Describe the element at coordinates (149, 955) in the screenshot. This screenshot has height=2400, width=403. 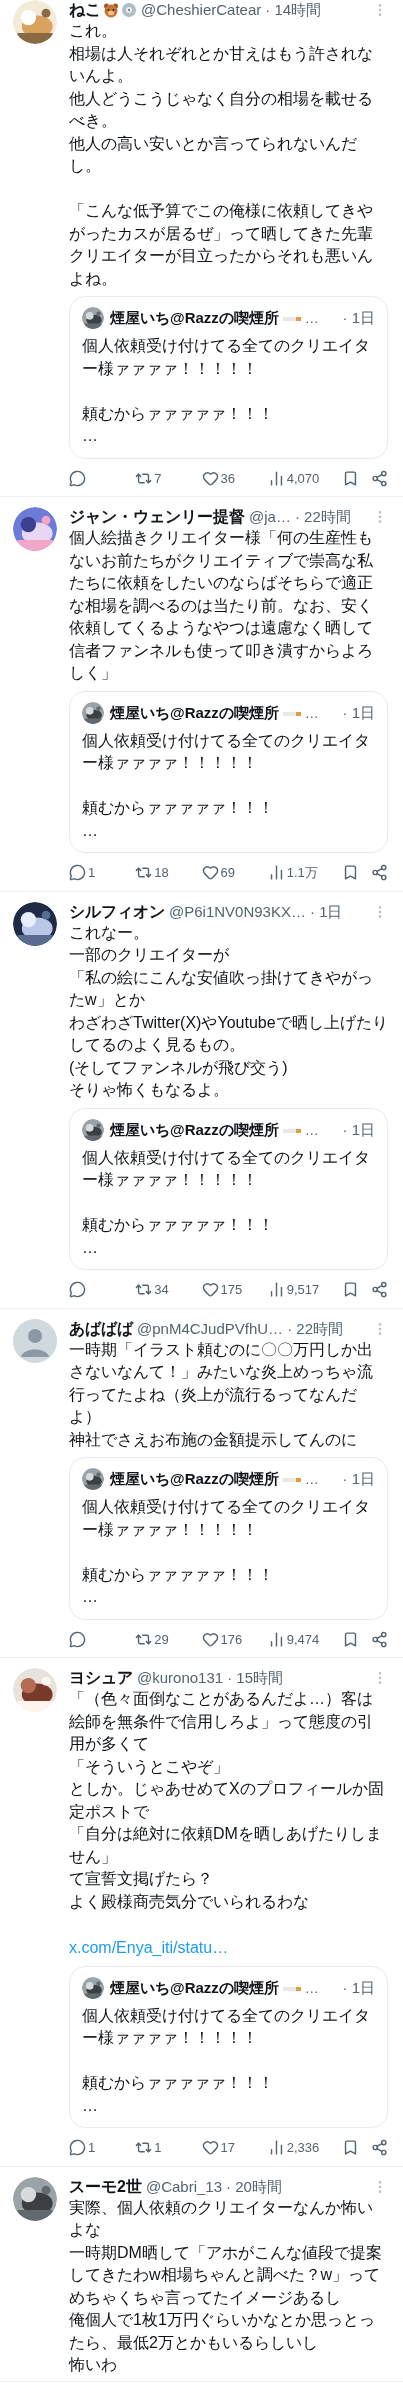
I see `post-text: 一部のクリエイターが` at that location.